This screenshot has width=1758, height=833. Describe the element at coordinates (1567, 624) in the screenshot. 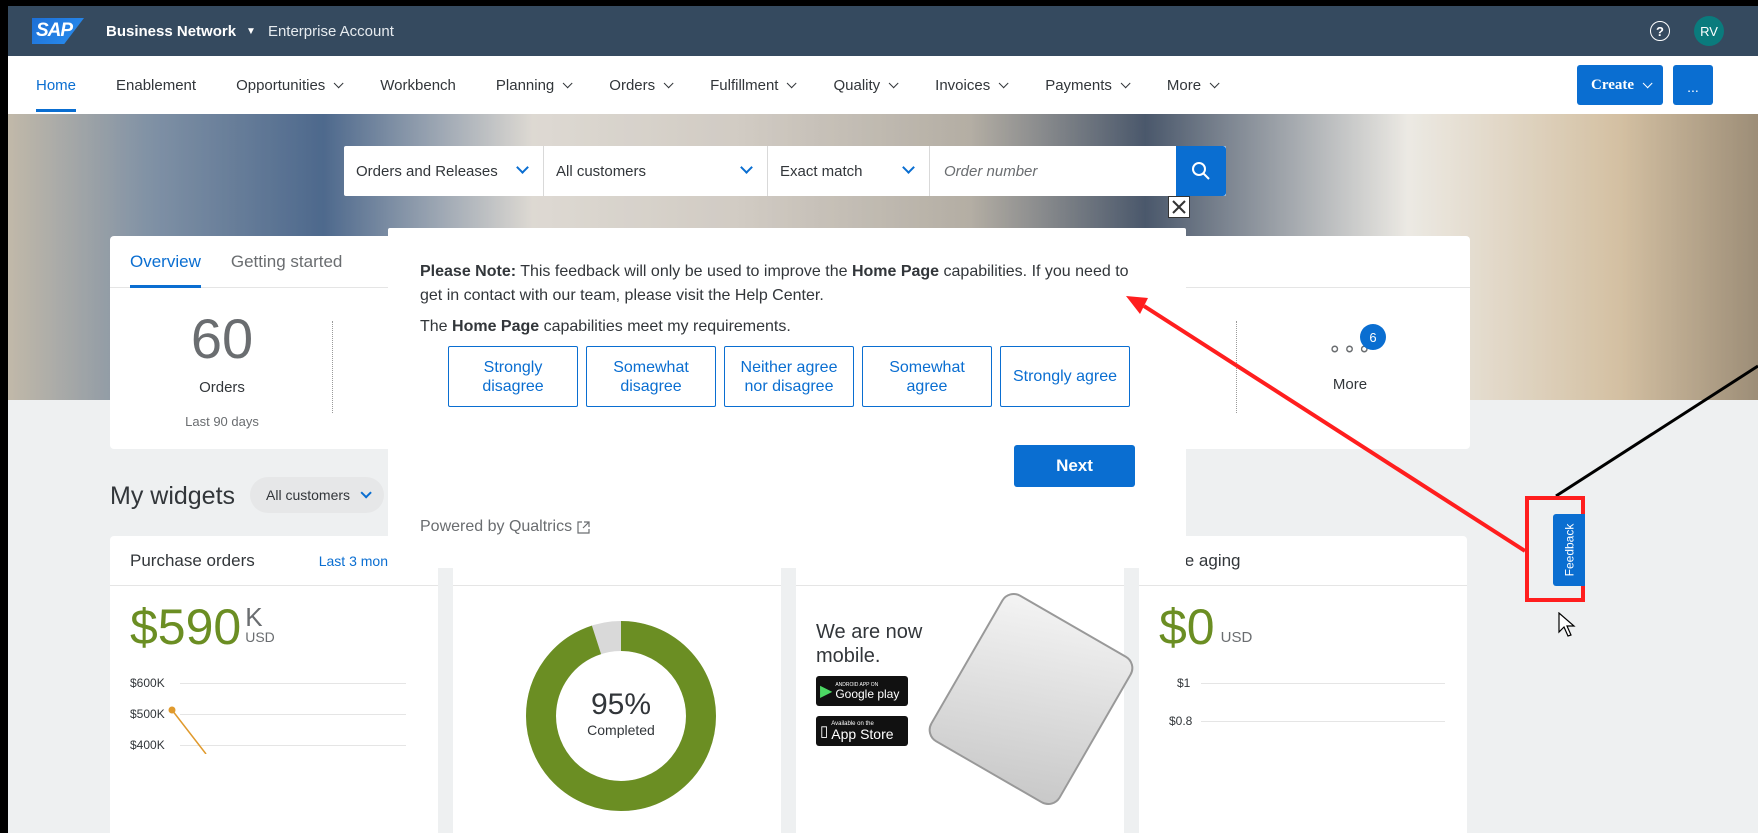

I see `mouse-cursor-icon` at that location.